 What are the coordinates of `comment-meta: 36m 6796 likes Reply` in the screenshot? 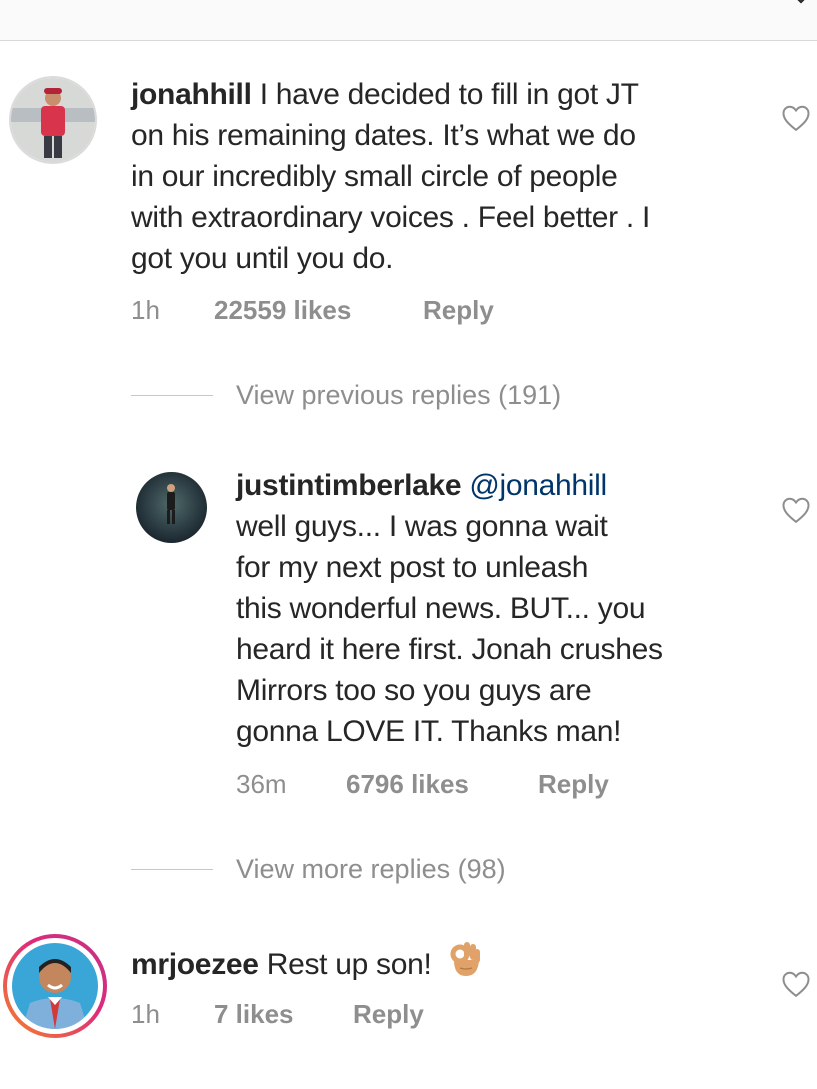 It's located at (422, 784).